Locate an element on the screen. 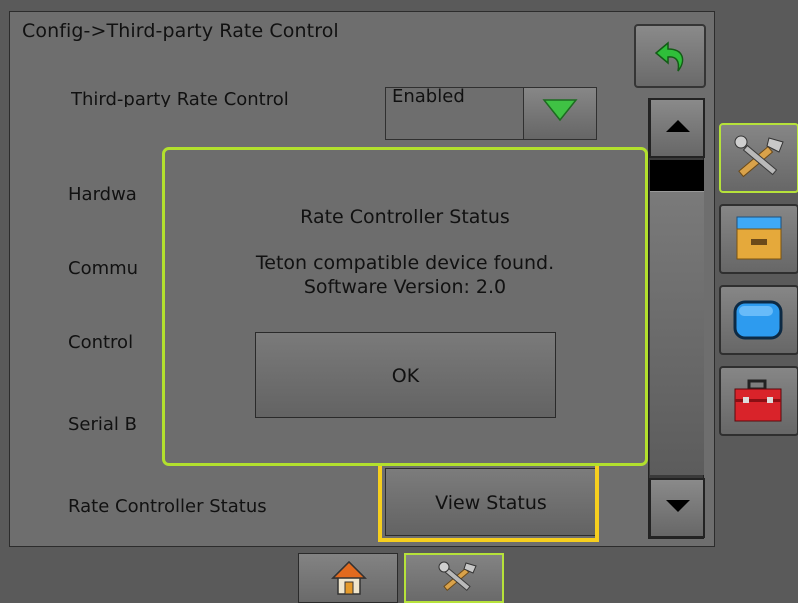 This screenshot has height=603, width=798. scroll-up-button is located at coordinates (677, 128).